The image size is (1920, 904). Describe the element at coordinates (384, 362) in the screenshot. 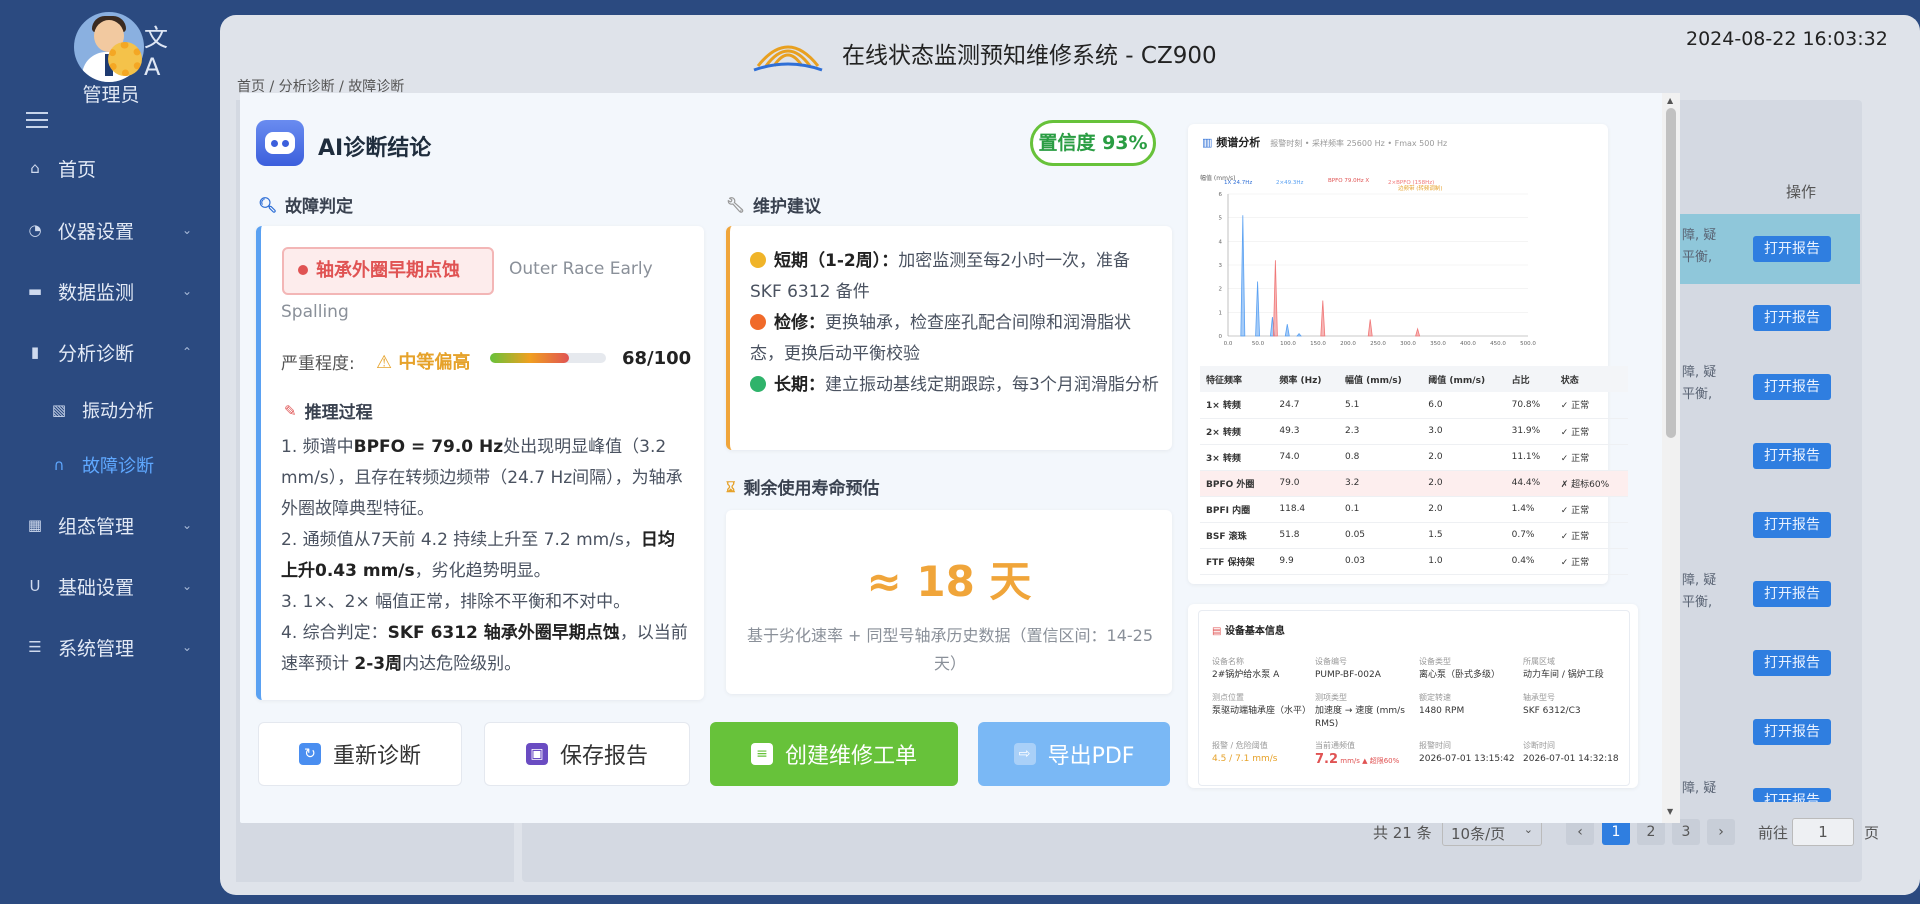

I see `warning-icon: ⚠` at that location.